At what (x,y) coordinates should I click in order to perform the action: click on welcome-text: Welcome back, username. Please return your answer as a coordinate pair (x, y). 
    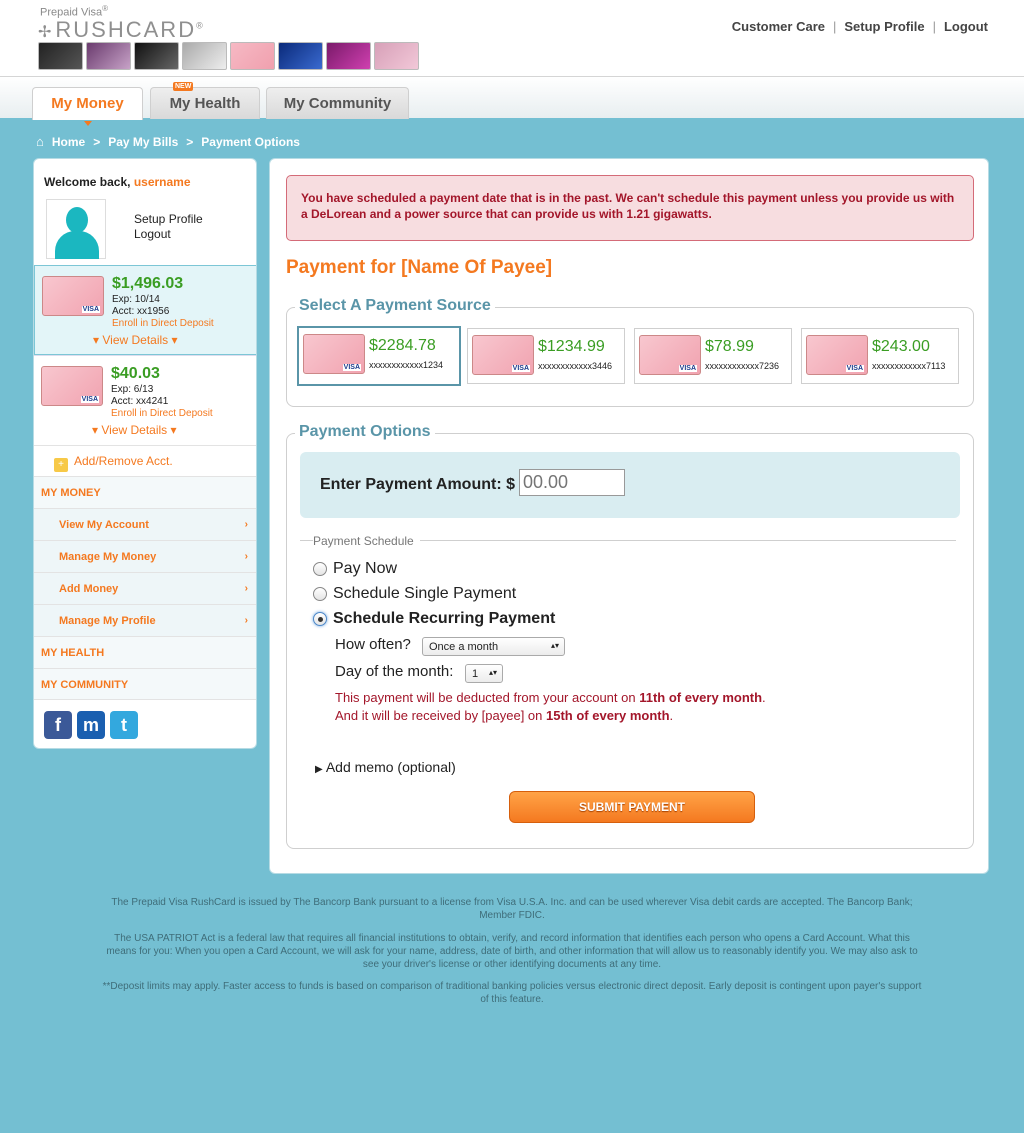
    Looking at the image, I should click on (117, 182).